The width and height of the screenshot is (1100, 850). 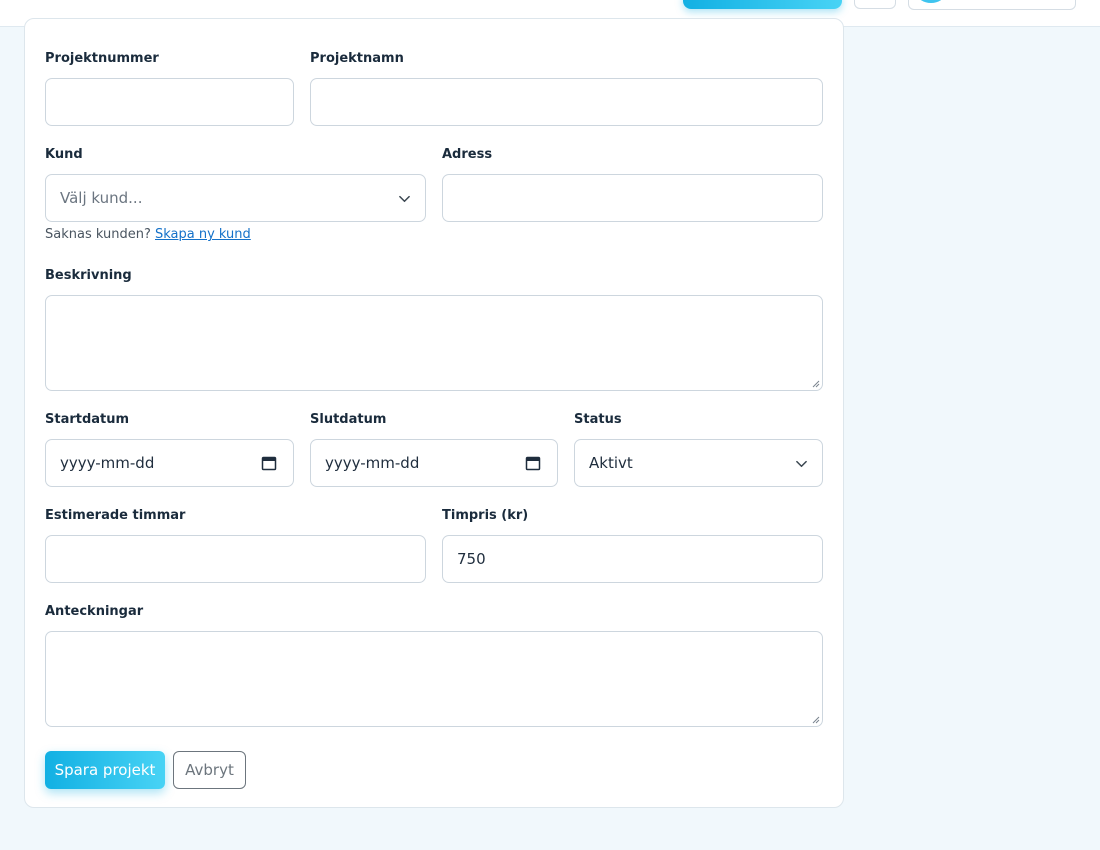 I want to click on hourly-rate-label: Timpris (kr), so click(x=485, y=515).